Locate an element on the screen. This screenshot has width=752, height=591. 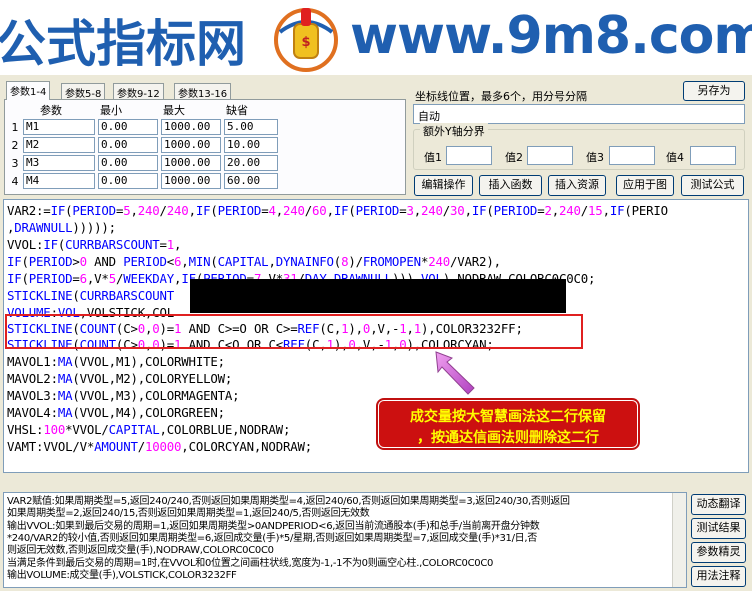
dynamic-translate-button: 动态翻译 is located at coordinates (718, 504).